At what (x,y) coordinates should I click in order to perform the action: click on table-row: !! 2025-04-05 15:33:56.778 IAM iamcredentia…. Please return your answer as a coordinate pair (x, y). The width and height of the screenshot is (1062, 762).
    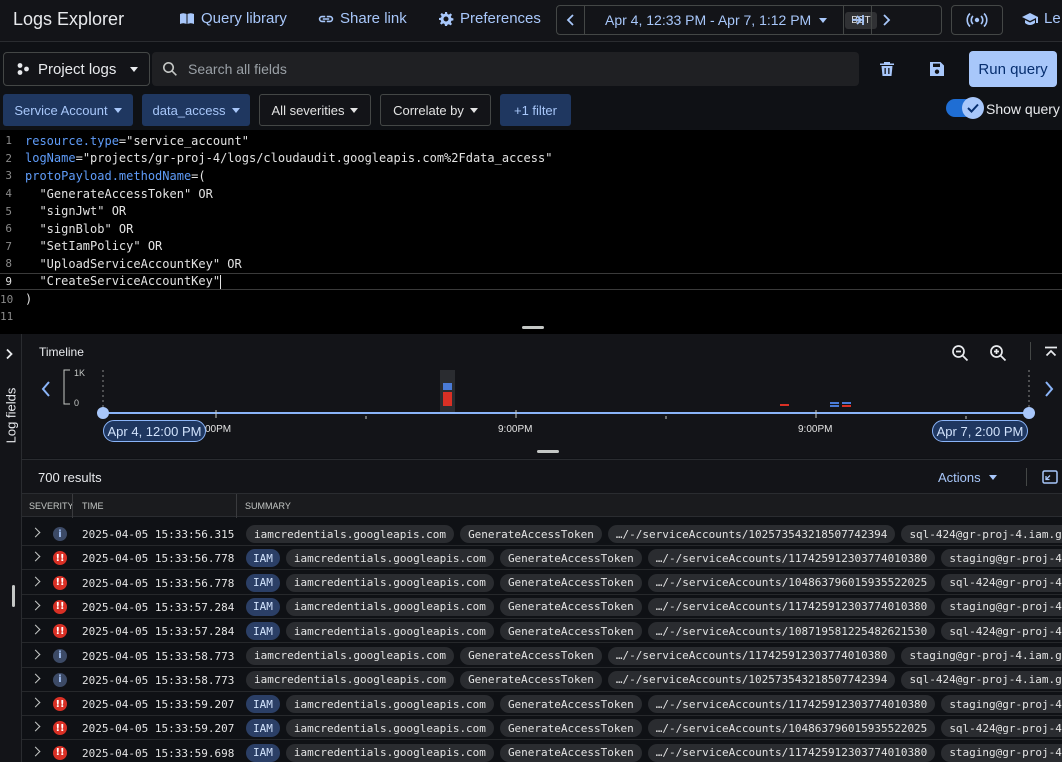
    Looking at the image, I should click on (542, 582).